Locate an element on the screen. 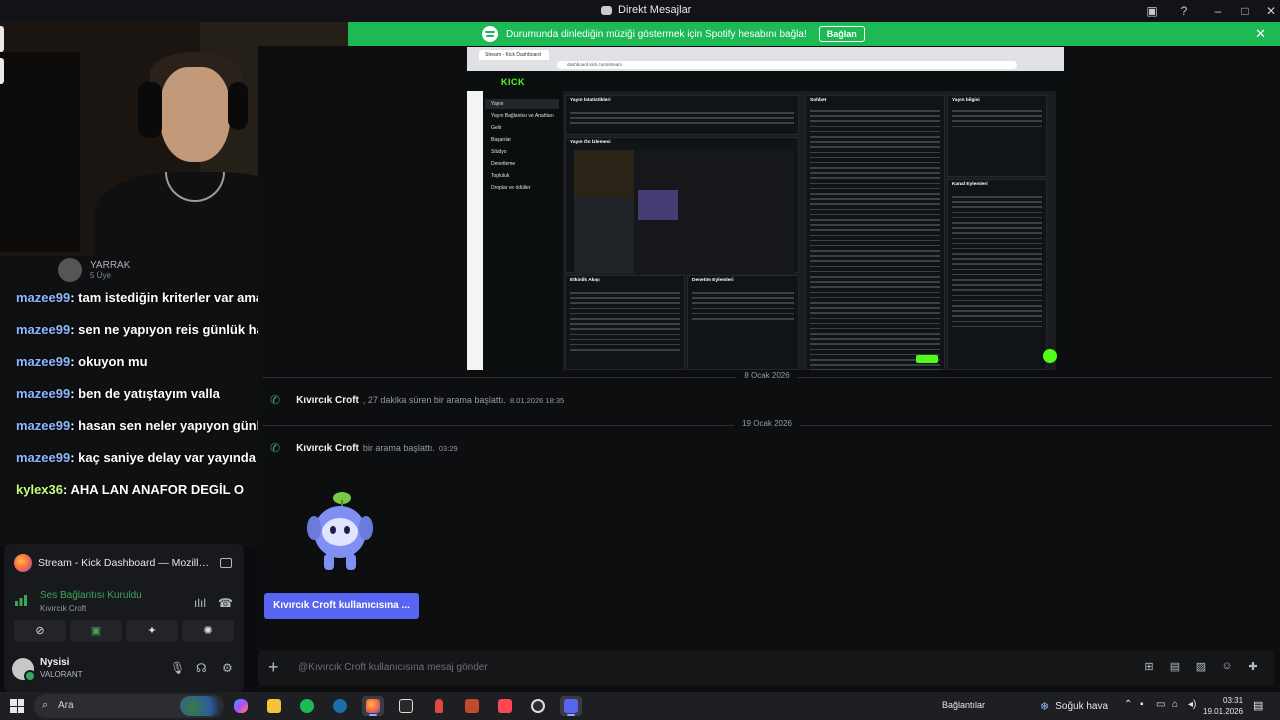 The height and width of the screenshot is (720, 1280). phone-icon: ✆ is located at coordinates (275, 400).